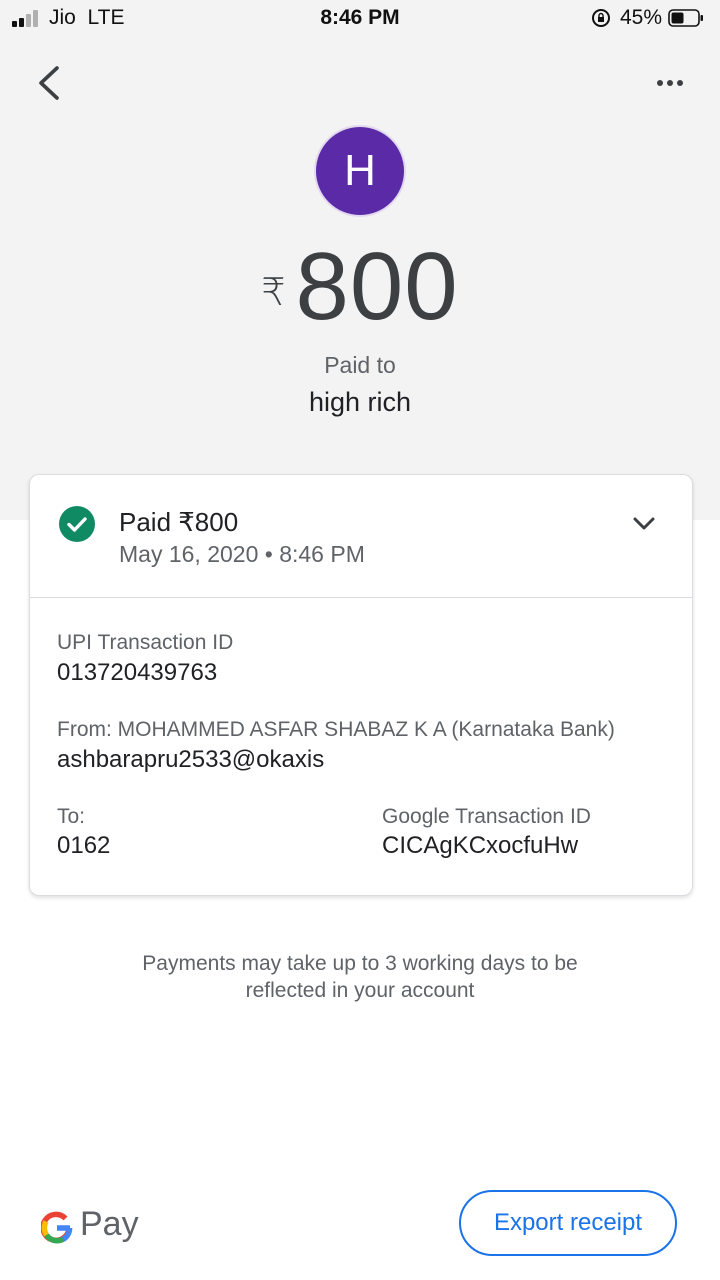  Describe the element at coordinates (191, 759) in the screenshot. I see `from-upi-address: ashbarapru2533@okaxis` at that location.